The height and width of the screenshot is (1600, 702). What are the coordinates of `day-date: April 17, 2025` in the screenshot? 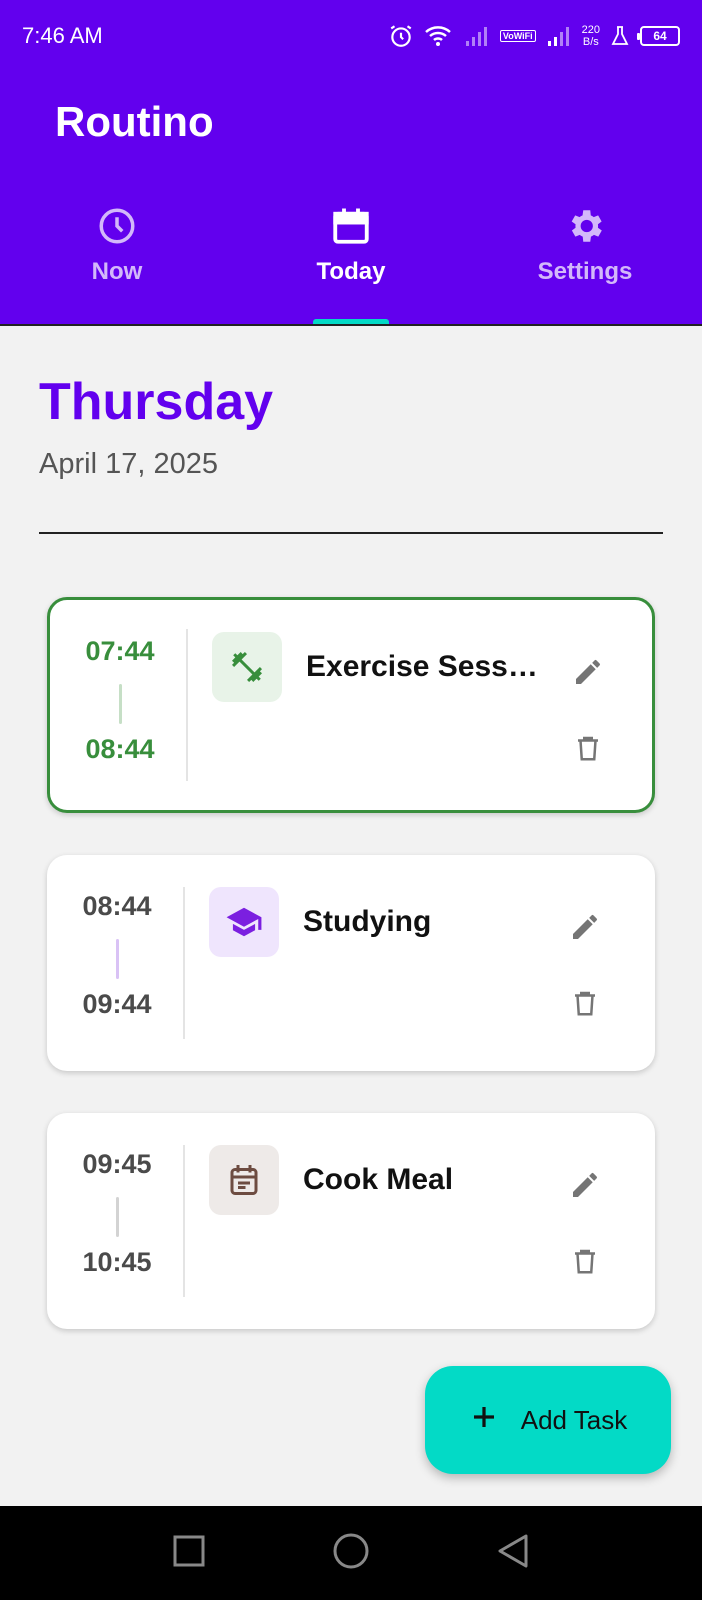 It's located at (128, 464).